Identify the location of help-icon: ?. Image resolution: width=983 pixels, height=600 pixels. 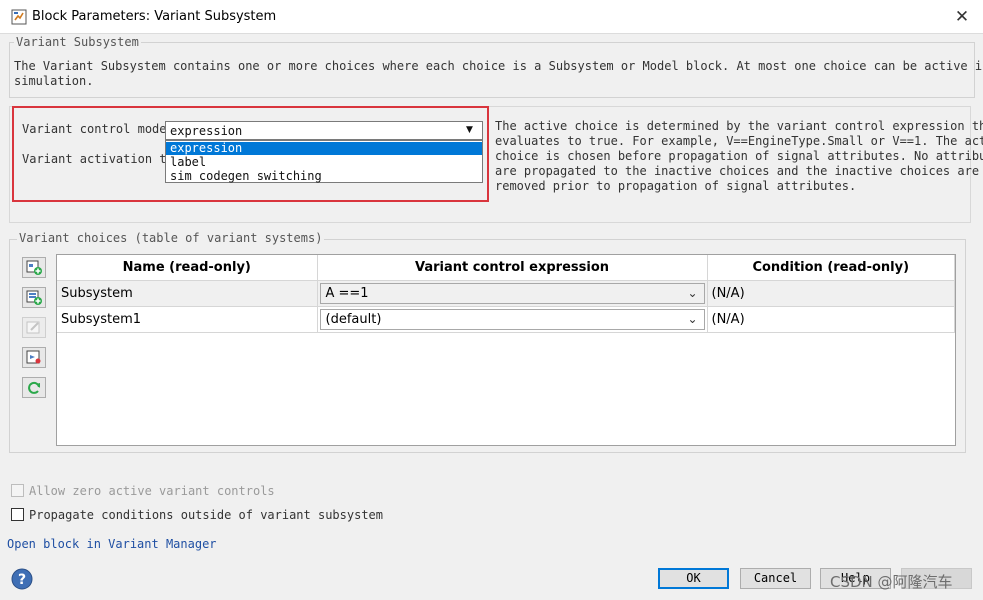
(22, 579).